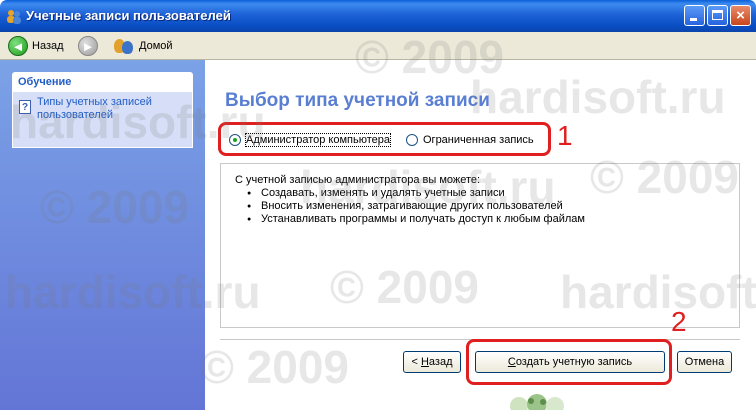 The image size is (756, 410). Describe the element at coordinates (378, 16) in the screenshot. I see `title-bar: Учетные записи пользователей ×` at that location.